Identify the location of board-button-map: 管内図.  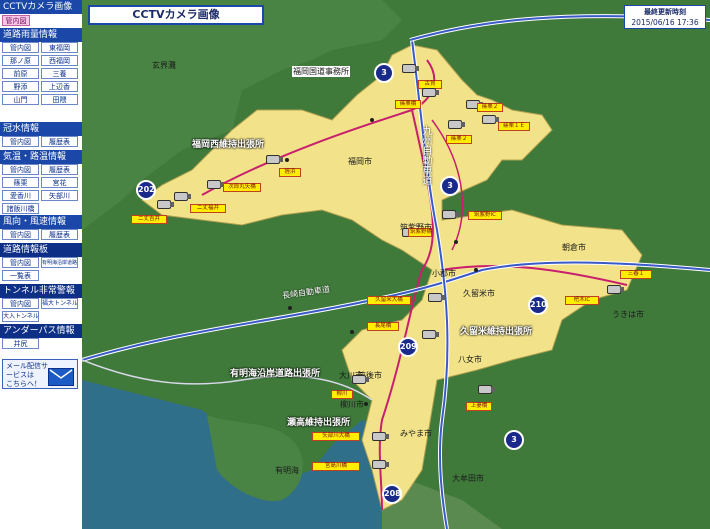
(20, 262).